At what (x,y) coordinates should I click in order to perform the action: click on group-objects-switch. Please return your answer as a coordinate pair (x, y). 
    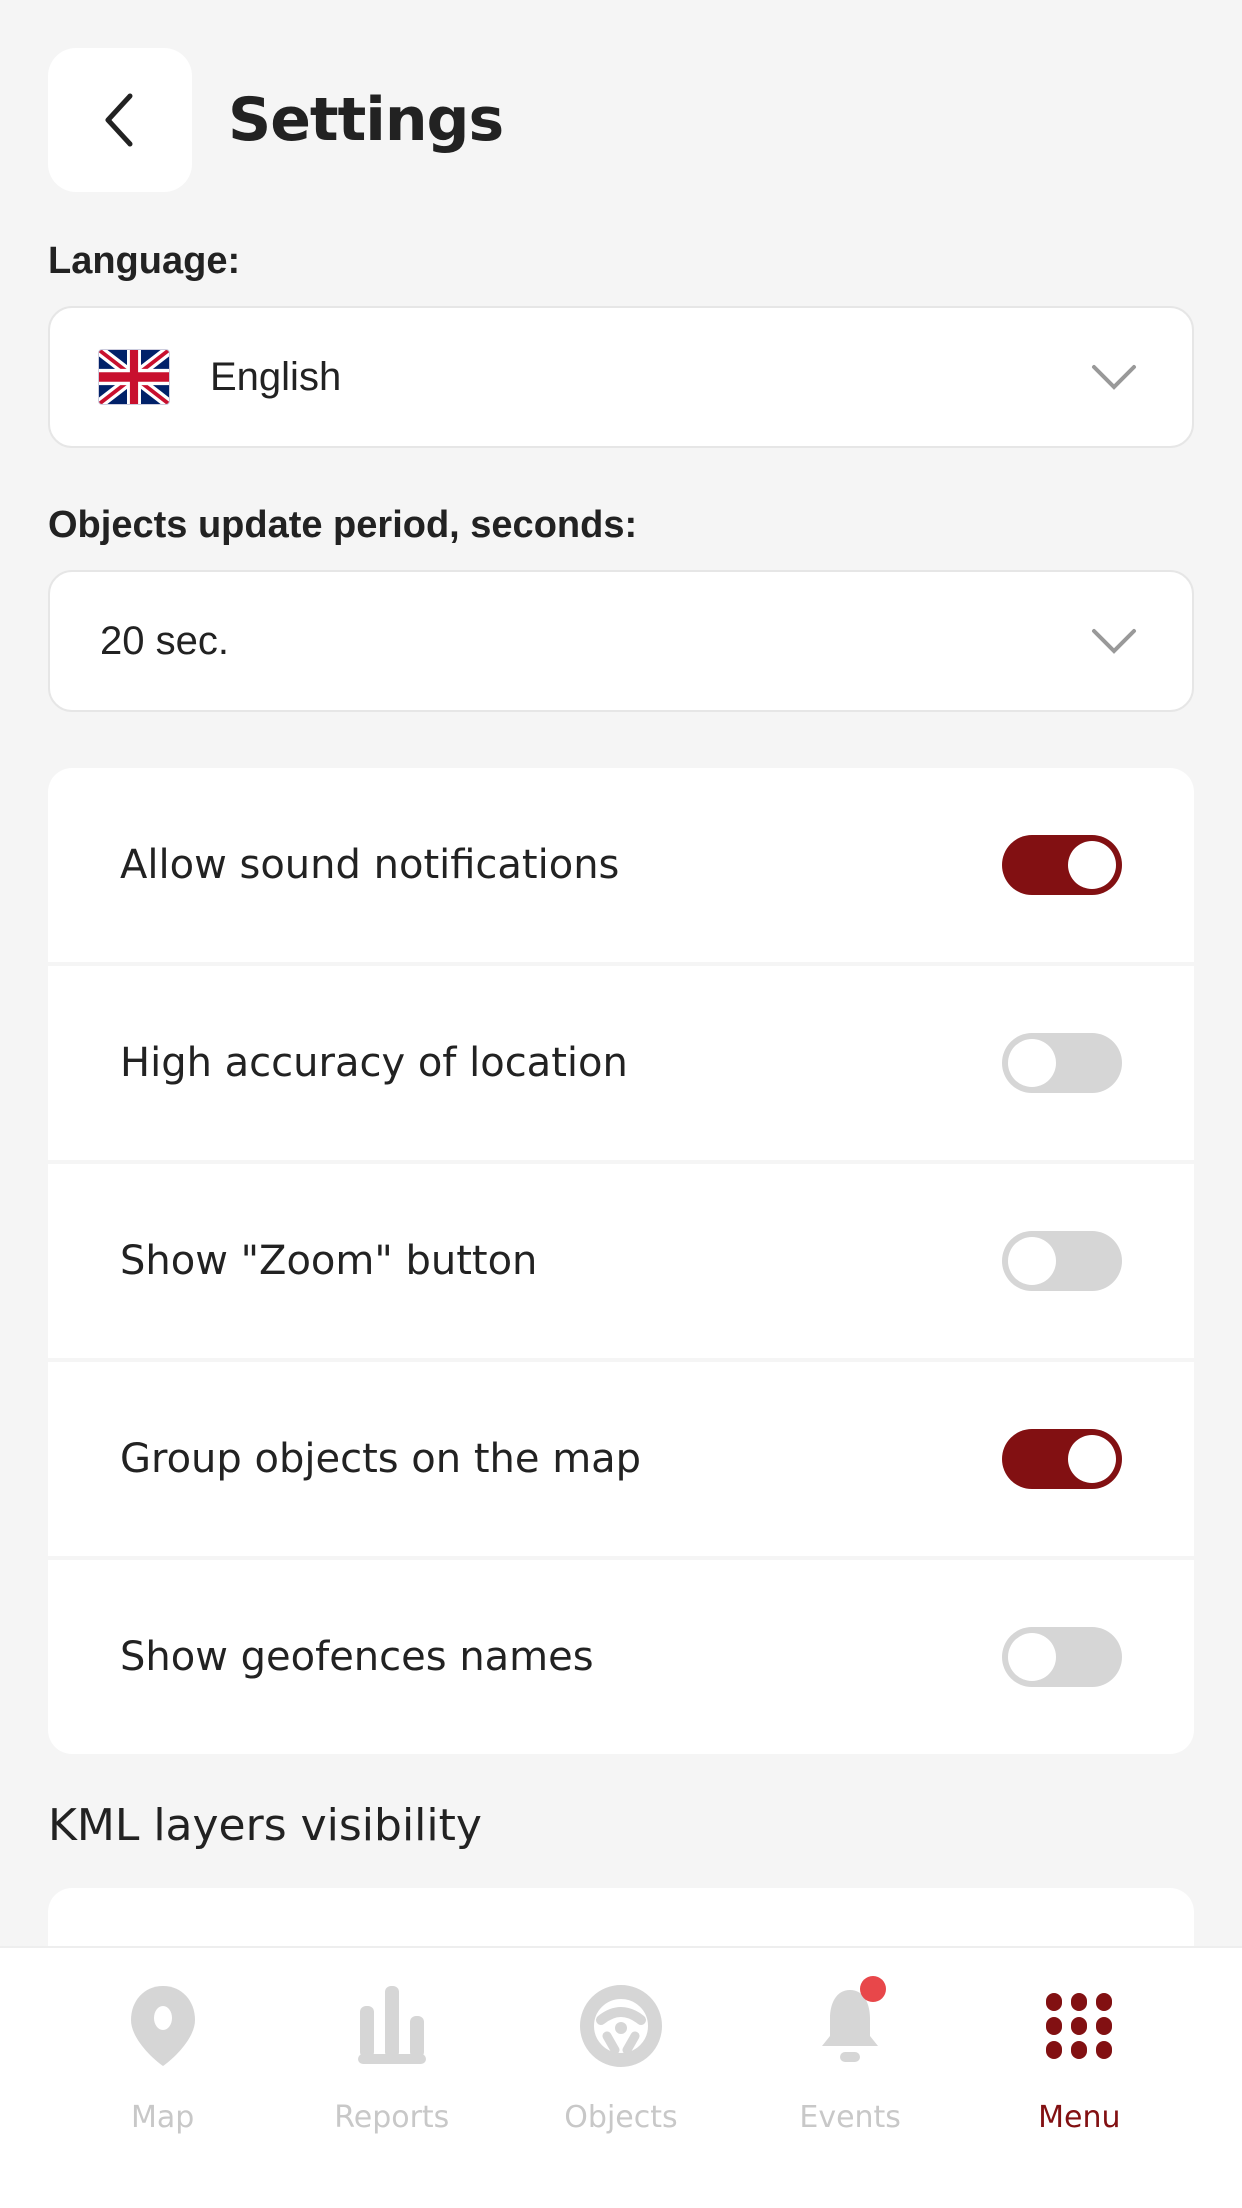
    Looking at the image, I should click on (1062, 1459).